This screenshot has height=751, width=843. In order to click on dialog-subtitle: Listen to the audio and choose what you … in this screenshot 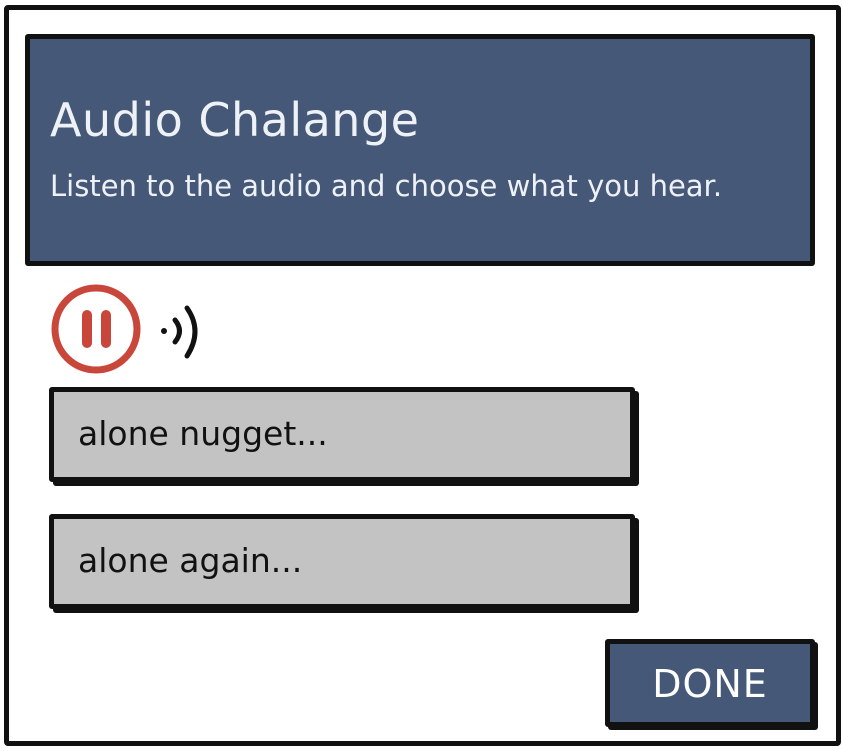, I will do `click(386, 186)`.